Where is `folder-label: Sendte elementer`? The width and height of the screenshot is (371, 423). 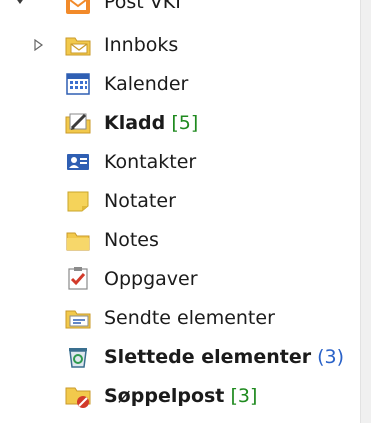 folder-label: Sendte elementer is located at coordinates (189, 318).